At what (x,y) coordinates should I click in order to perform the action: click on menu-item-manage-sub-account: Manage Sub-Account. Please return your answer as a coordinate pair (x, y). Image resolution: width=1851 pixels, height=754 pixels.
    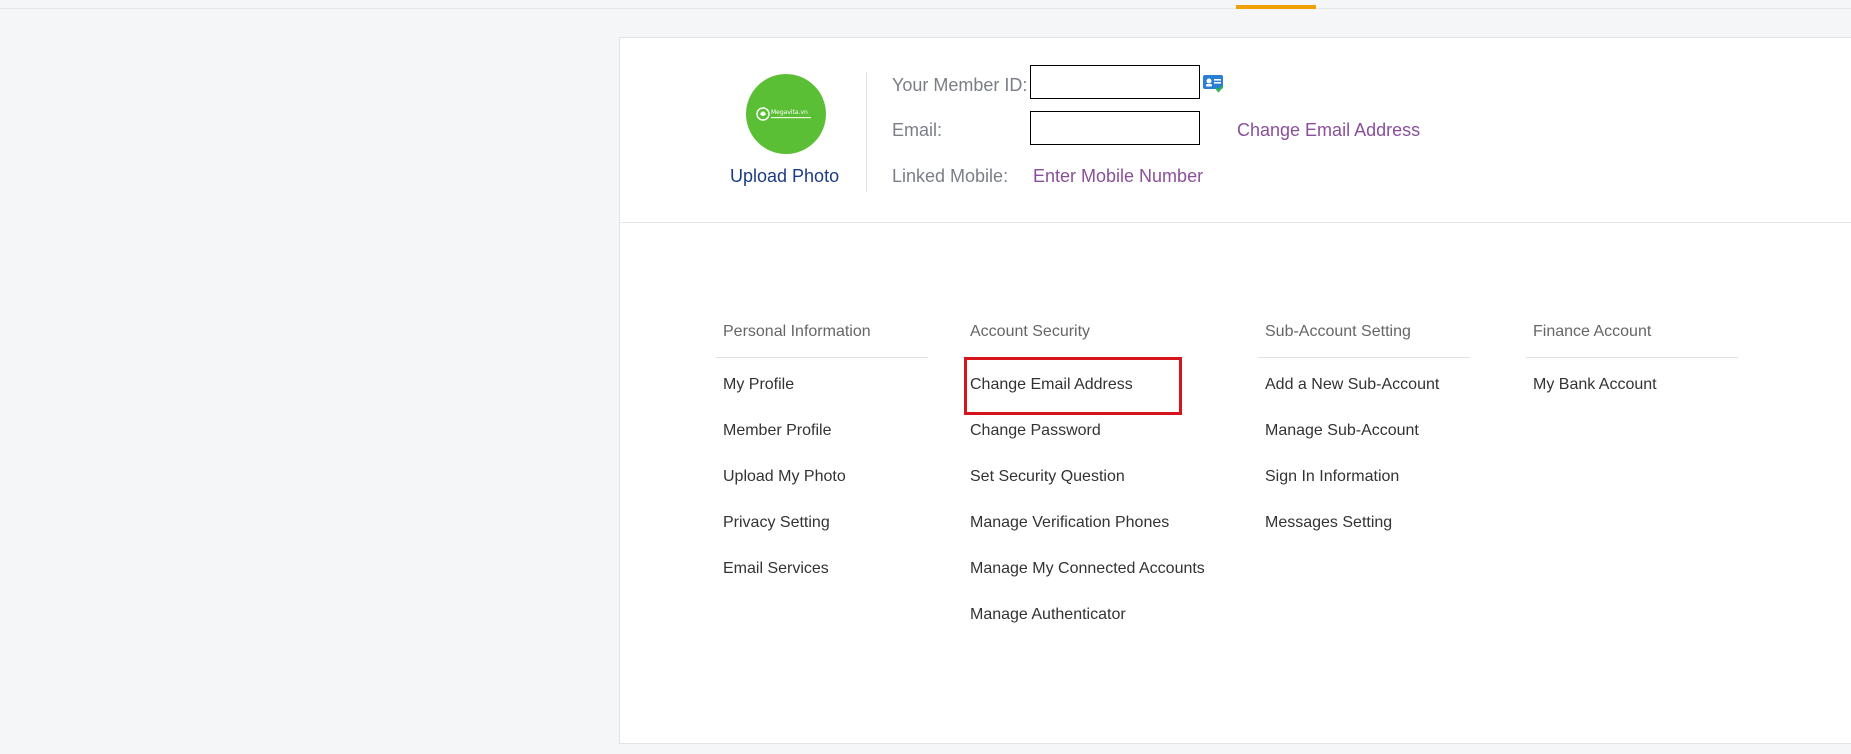
    Looking at the image, I should click on (1364, 431).